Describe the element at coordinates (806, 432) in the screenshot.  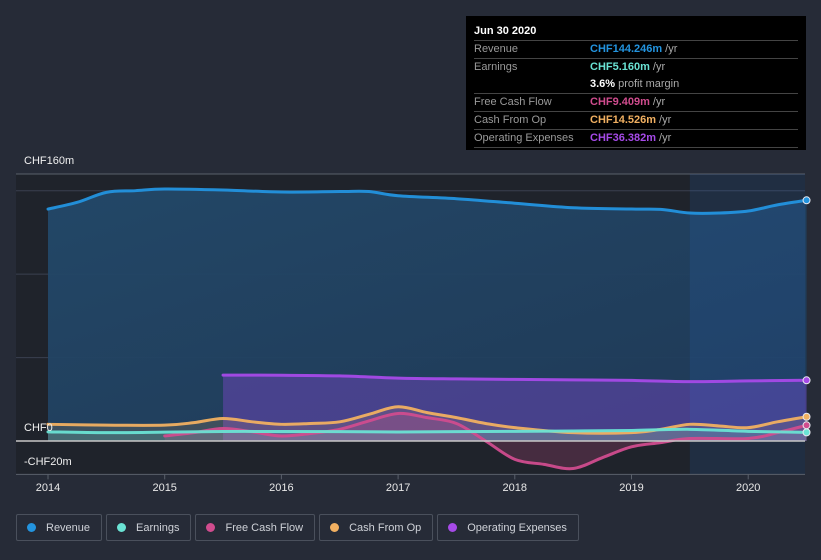
I see `endpoint-earnings` at that location.